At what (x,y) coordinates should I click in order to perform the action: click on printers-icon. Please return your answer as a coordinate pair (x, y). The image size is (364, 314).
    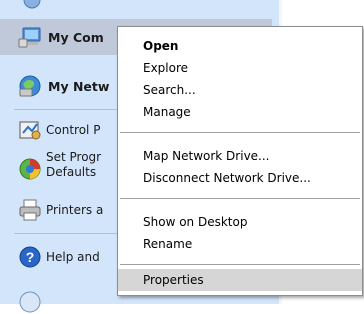
    Looking at the image, I should click on (30, 210).